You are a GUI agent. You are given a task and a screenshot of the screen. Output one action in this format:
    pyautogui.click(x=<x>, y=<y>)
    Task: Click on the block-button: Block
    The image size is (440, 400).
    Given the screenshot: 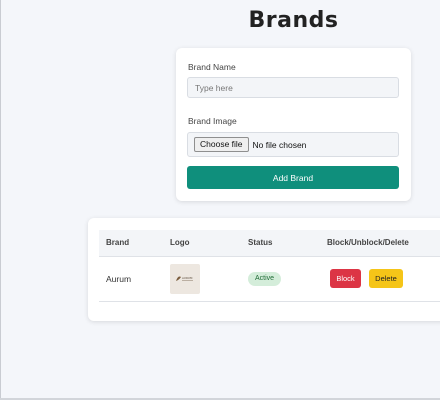 What is the action you would take?
    pyautogui.click(x=345, y=278)
    